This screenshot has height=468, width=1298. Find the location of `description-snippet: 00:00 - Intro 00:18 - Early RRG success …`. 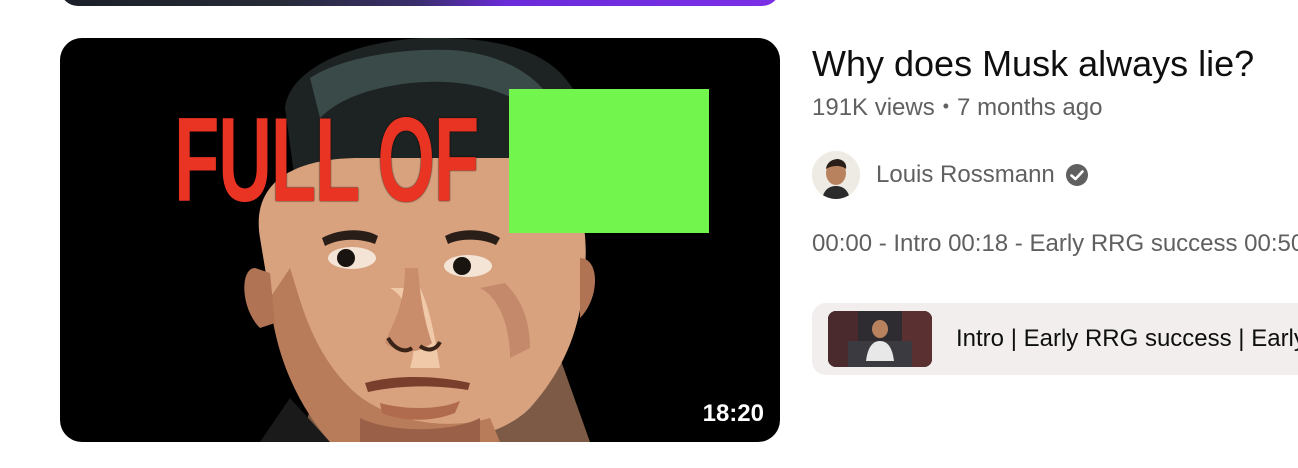

description-snippet: 00:00 - Intro 00:18 - Early RRG success … is located at coordinates (1055, 243).